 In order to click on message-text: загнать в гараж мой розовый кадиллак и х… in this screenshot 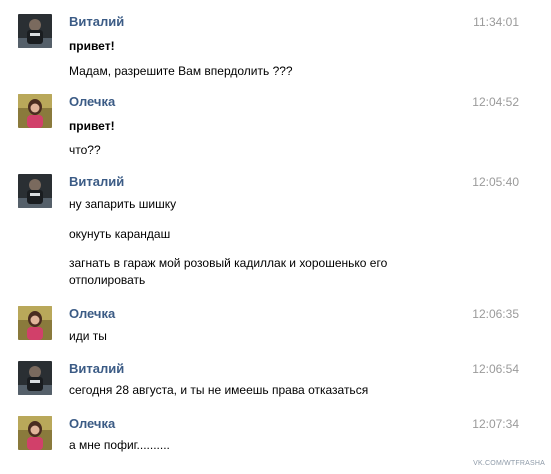, I will do `click(228, 271)`.